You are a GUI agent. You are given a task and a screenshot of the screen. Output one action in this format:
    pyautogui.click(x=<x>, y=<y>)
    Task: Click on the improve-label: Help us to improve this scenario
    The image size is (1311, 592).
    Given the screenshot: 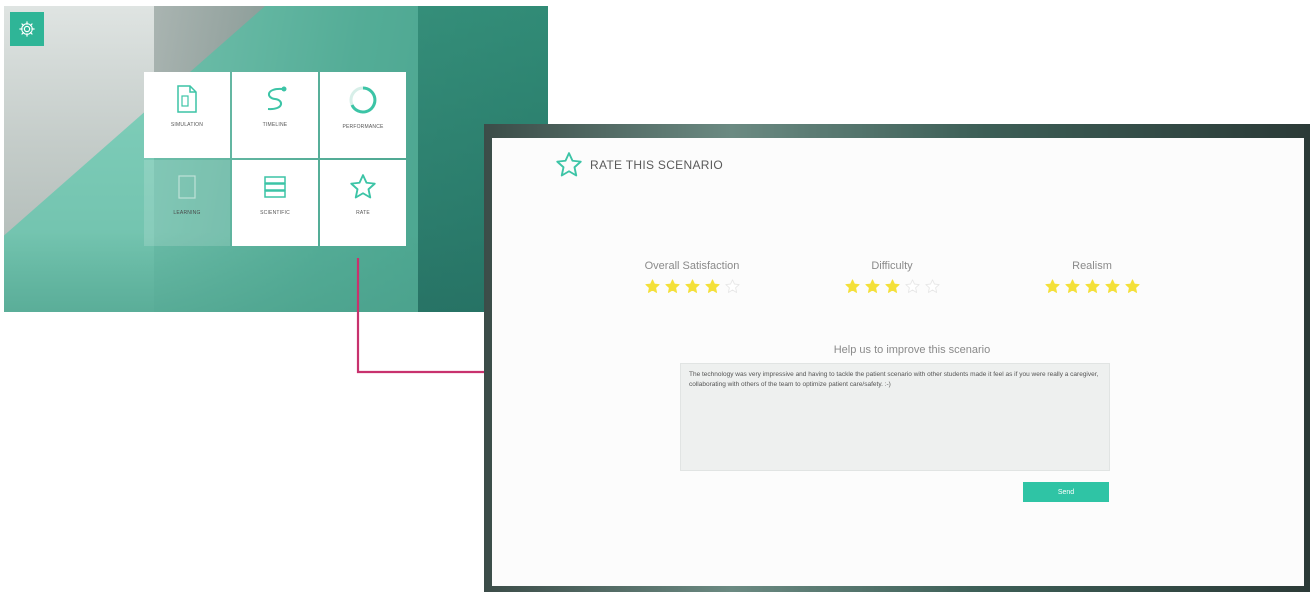 What is the action you would take?
    pyautogui.click(x=912, y=350)
    